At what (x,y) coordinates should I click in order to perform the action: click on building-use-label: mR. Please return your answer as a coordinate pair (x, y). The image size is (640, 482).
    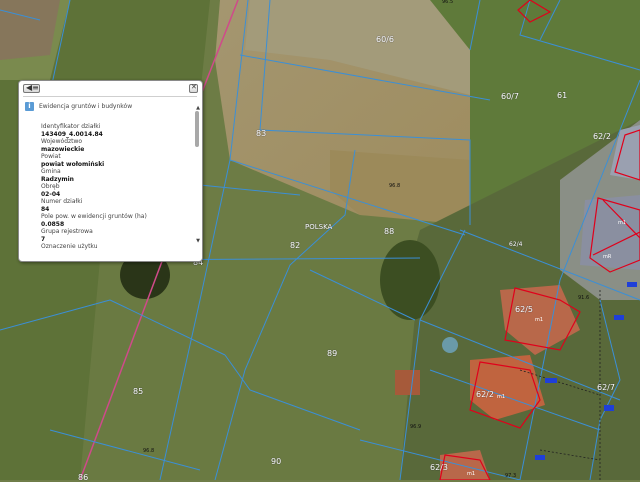
    Looking at the image, I should click on (607, 257).